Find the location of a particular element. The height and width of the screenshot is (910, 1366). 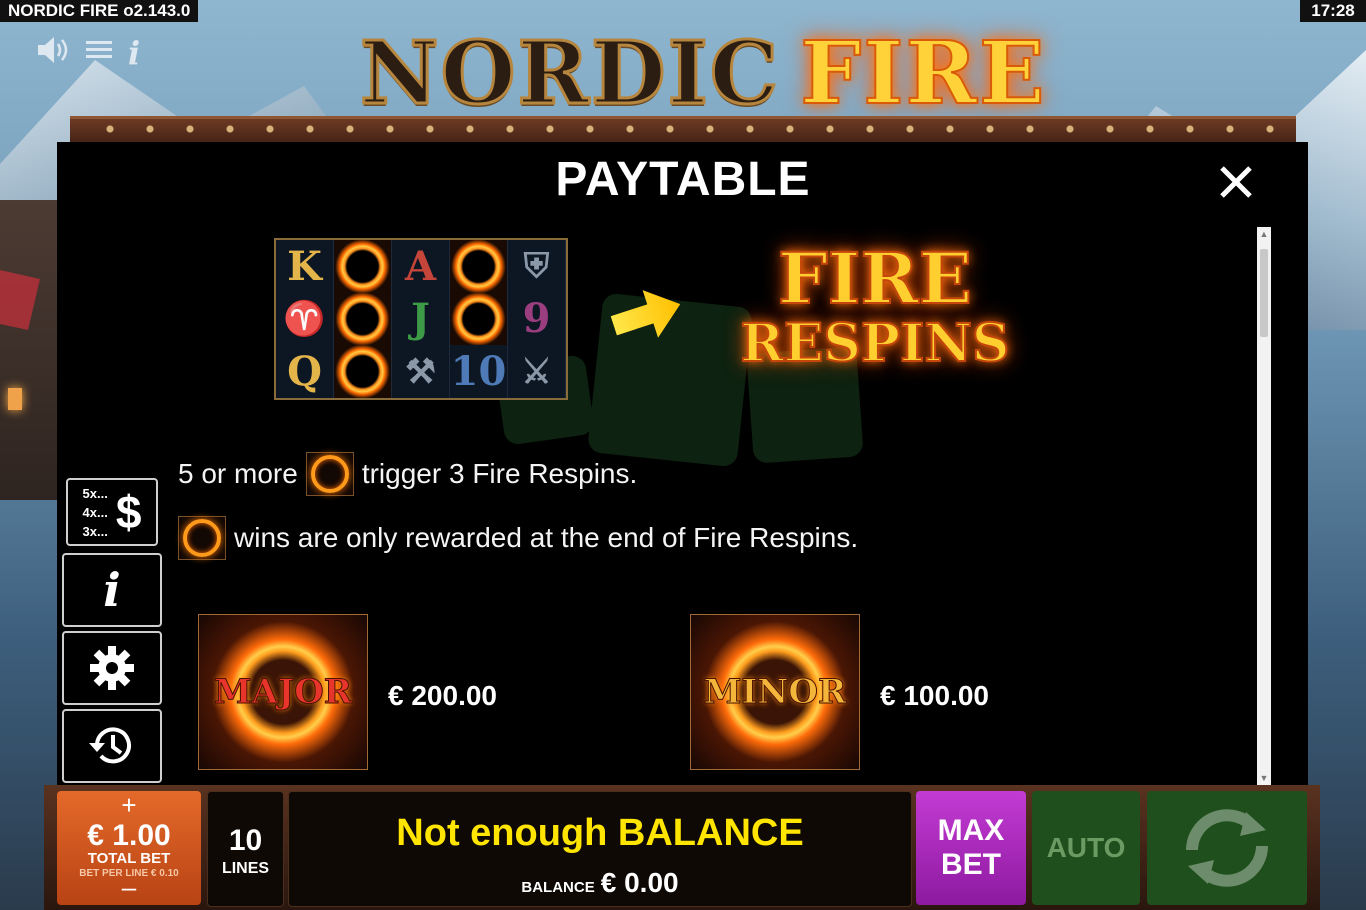

max-bet-button: MAX BET is located at coordinates (971, 848).